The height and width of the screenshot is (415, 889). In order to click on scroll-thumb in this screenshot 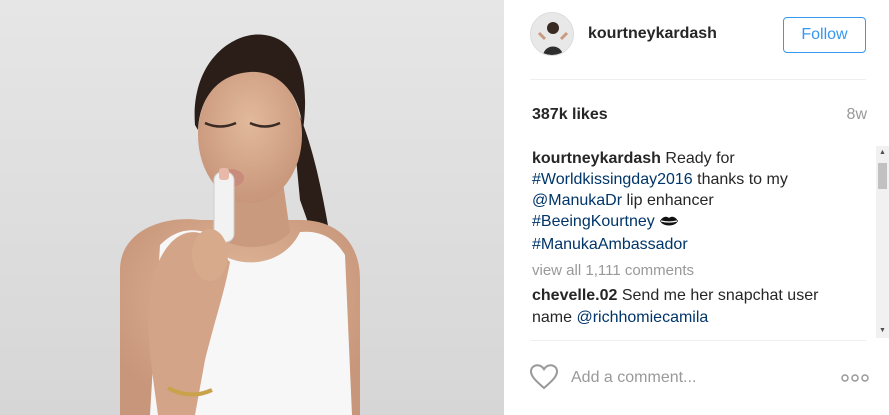, I will do `click(882, 176)`.